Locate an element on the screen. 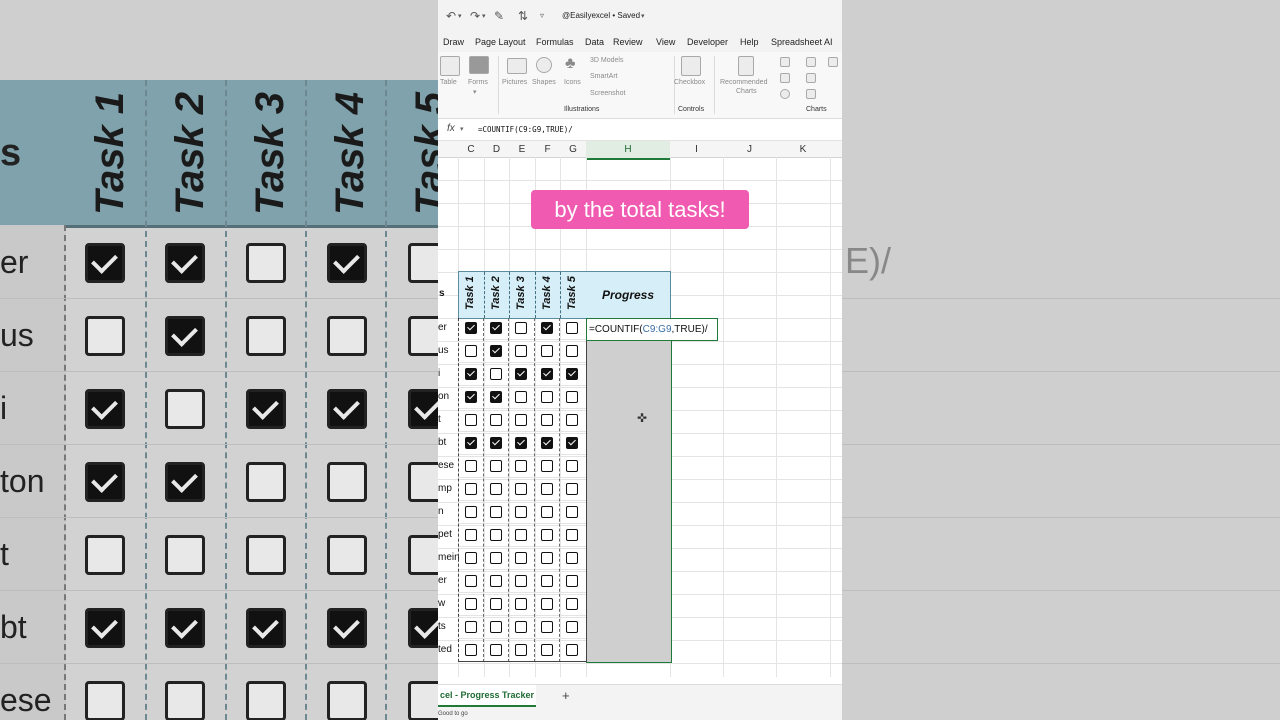  shapes-button: Shapes is located at coordinates (544, 82).